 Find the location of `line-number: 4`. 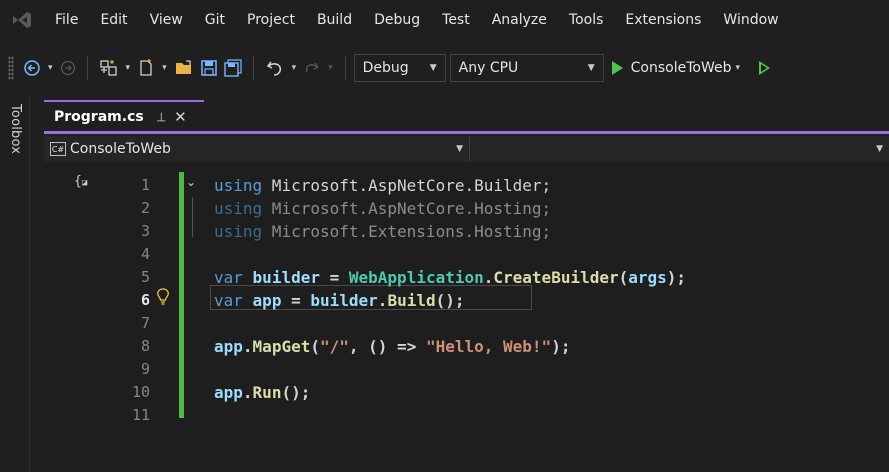

line-number: 4 is located at coordinates (145, 254).